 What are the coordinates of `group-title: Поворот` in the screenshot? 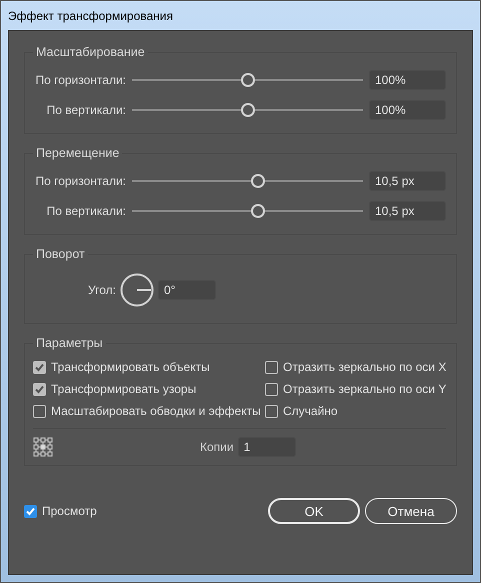 It's located at (60, 254).